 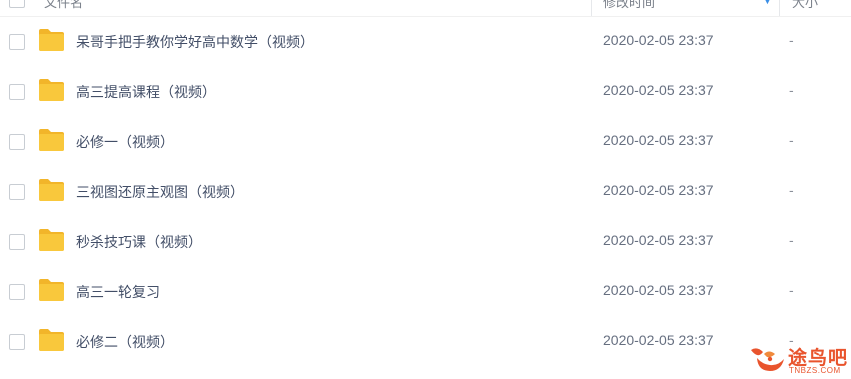 What do you see at coordinates (195, 42) in the screenshot?
I see `file-name: 呆哥手把手教你学好高中数学（视频）` at bounding box center [195, 42].